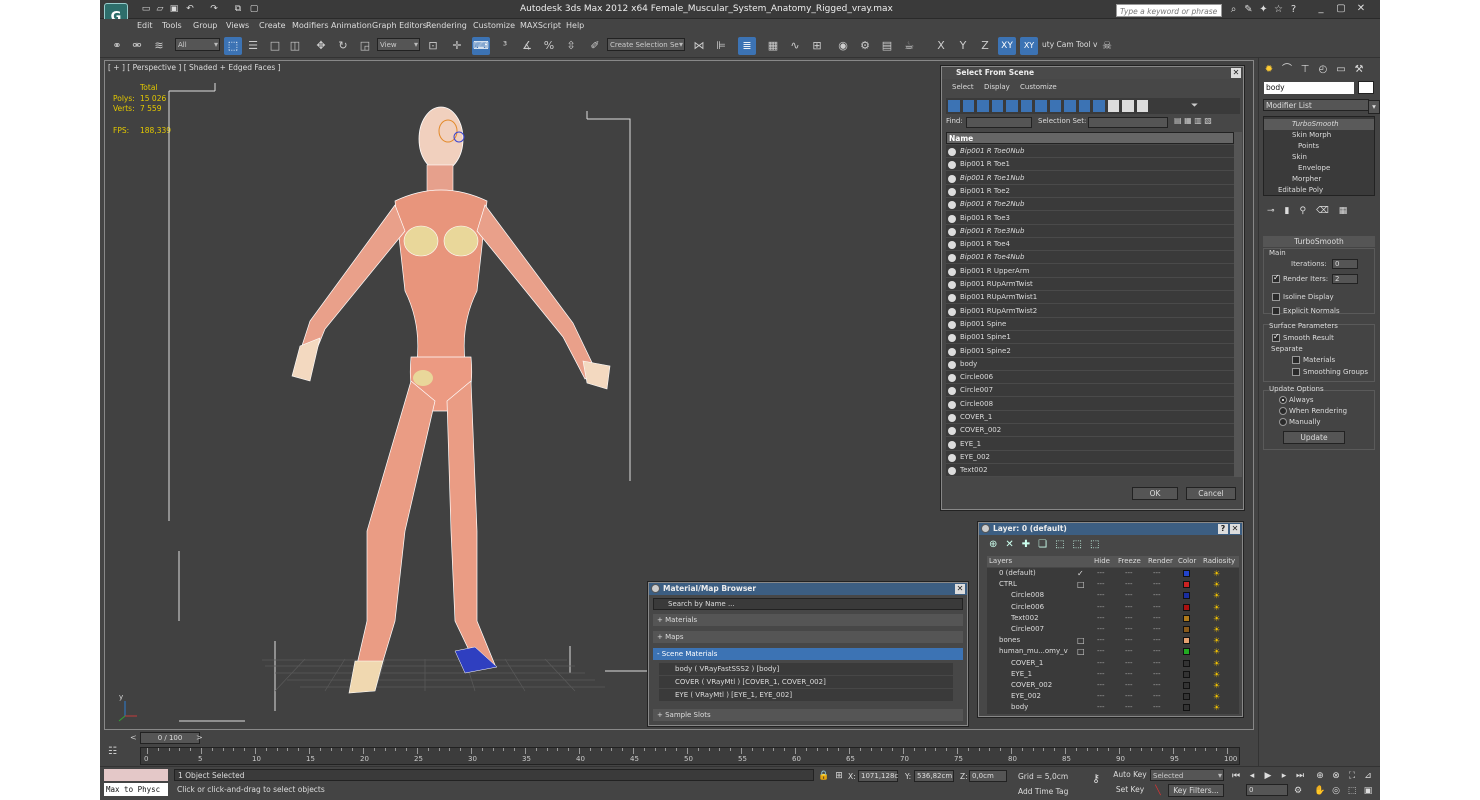 This screenshot has width=1480, height=800. Describe the element at coordinates (275, 46) in the screenshot. I see `rectangular-selection-icon: □` at that location.